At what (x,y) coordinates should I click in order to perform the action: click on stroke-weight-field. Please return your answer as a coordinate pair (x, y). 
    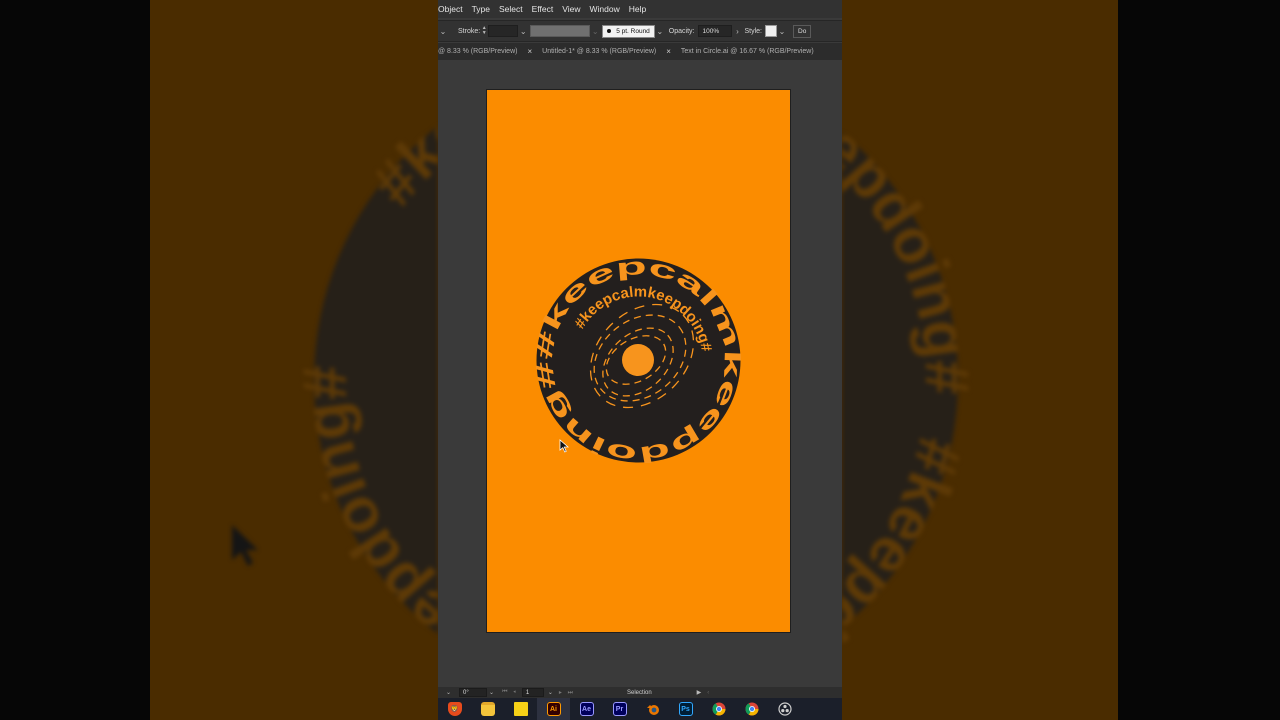
    Looking at the image, I should click on (503, 31).